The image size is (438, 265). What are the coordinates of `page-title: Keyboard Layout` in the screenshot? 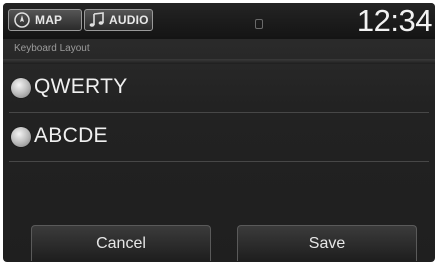 It's located at (52, 48).